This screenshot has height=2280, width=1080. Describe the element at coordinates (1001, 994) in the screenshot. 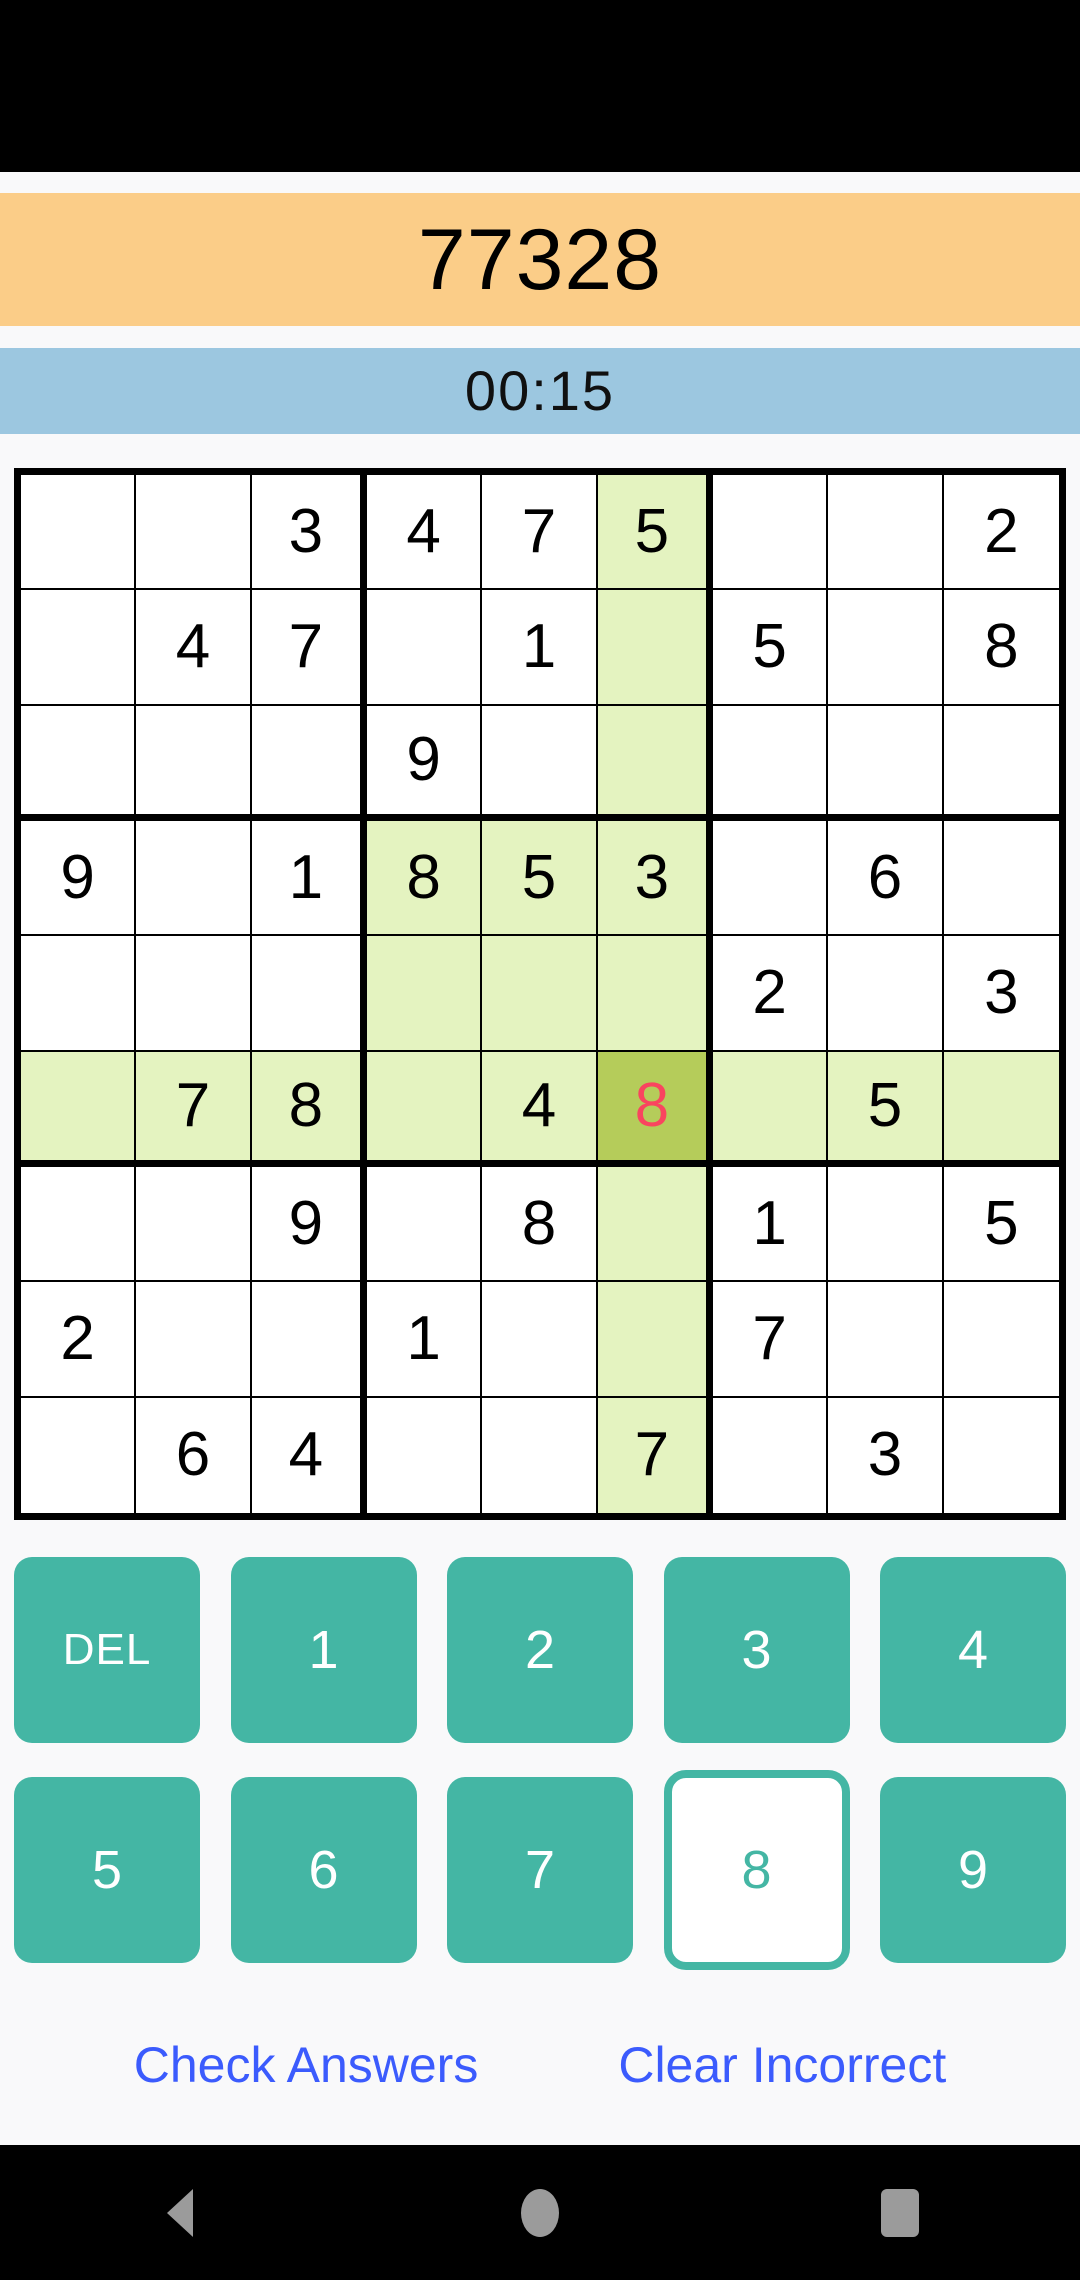

I see `cell-r5c9: 3` at that location.